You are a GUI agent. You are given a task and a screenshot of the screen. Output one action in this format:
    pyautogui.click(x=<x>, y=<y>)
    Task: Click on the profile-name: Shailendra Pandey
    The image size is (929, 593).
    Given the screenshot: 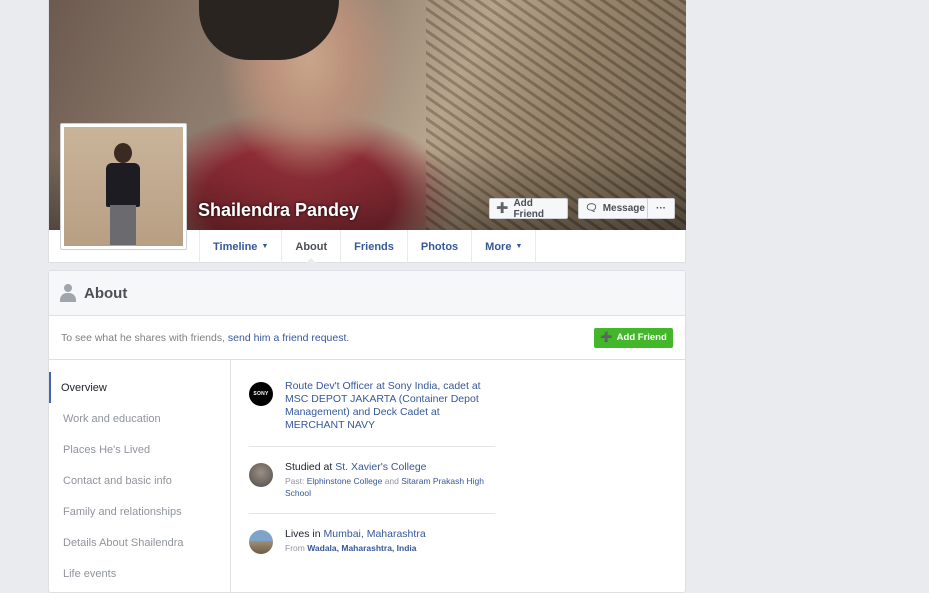 What is the action you would take?
    pyautogui.click(x=278, y=210)
    